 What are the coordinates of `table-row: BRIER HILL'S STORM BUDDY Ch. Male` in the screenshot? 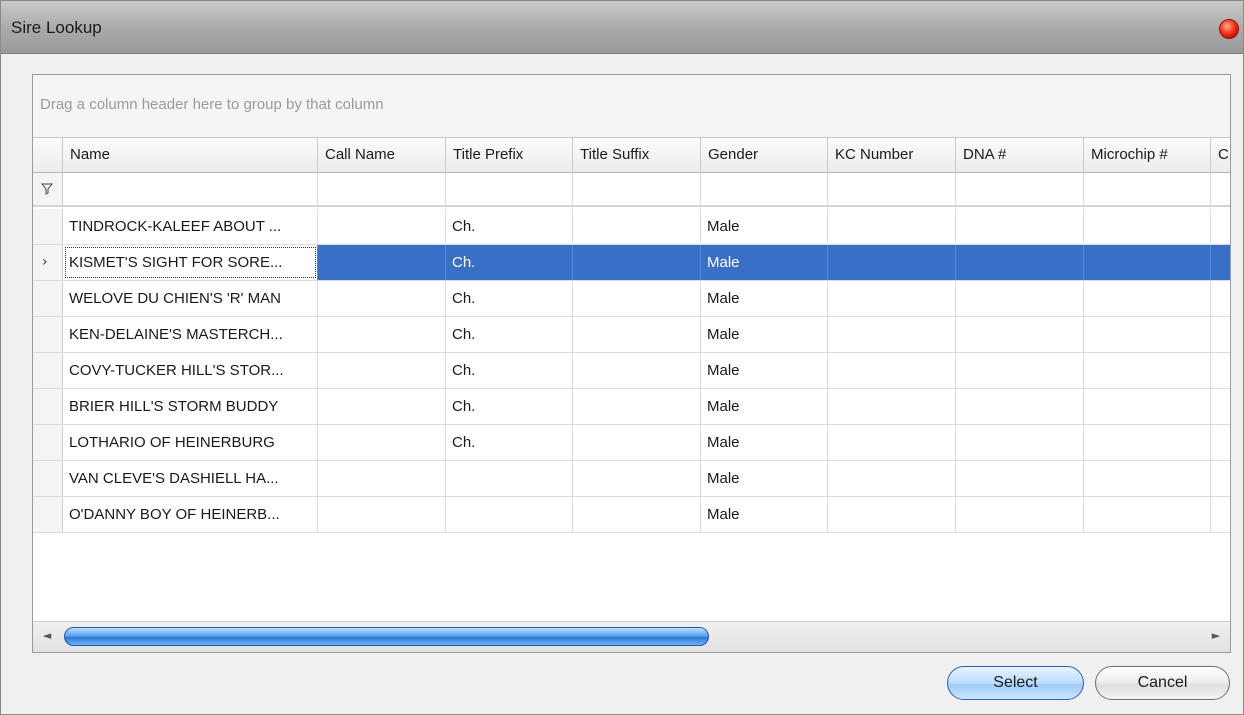 It's located at (631, 407).